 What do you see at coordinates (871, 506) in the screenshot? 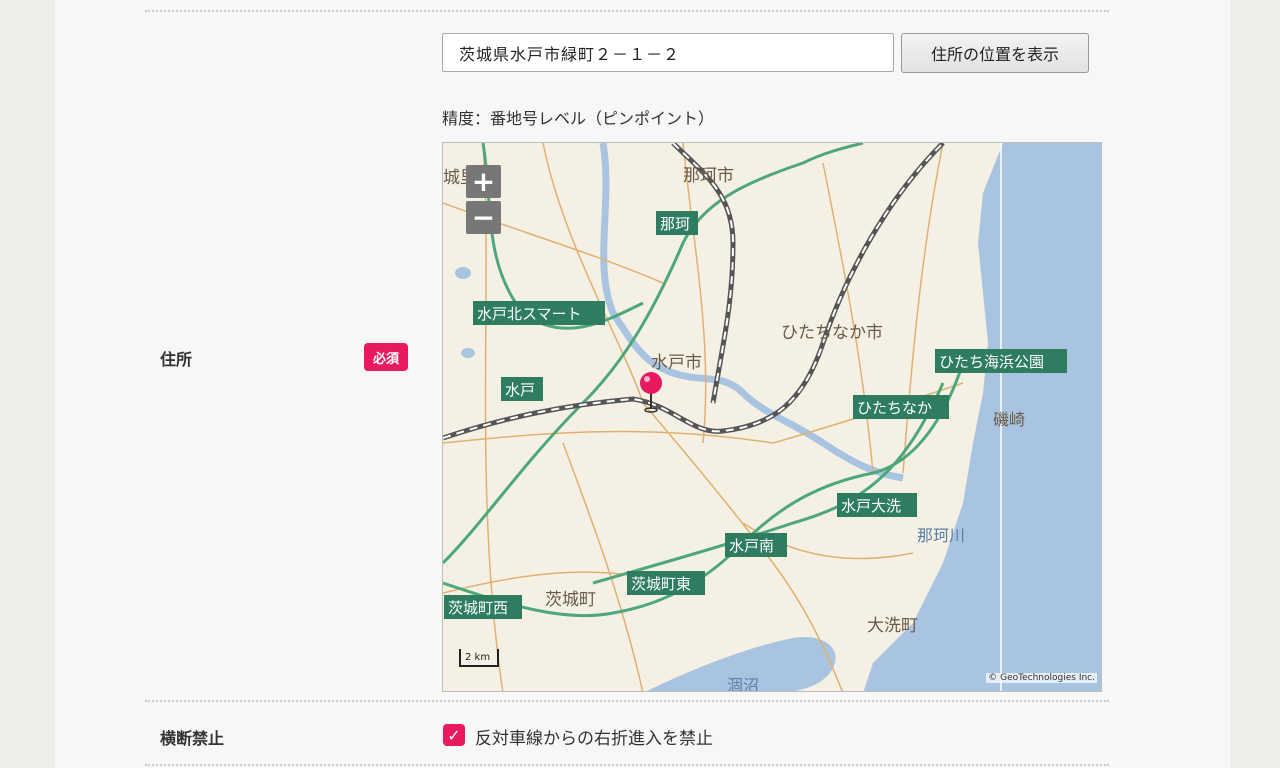
I see `map-label-road: 水戸大洗` at bounding box center [871, 506].